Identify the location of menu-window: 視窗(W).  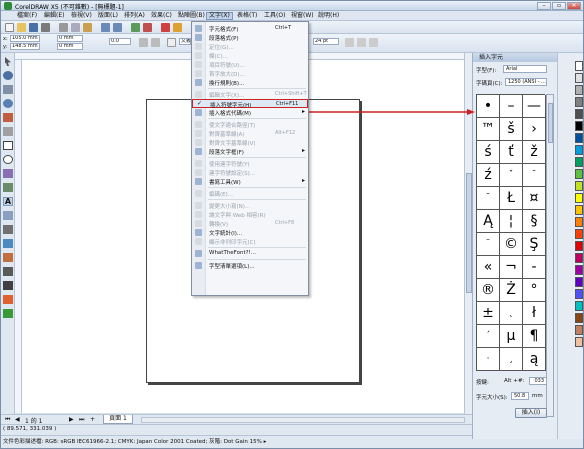
(302, 16).